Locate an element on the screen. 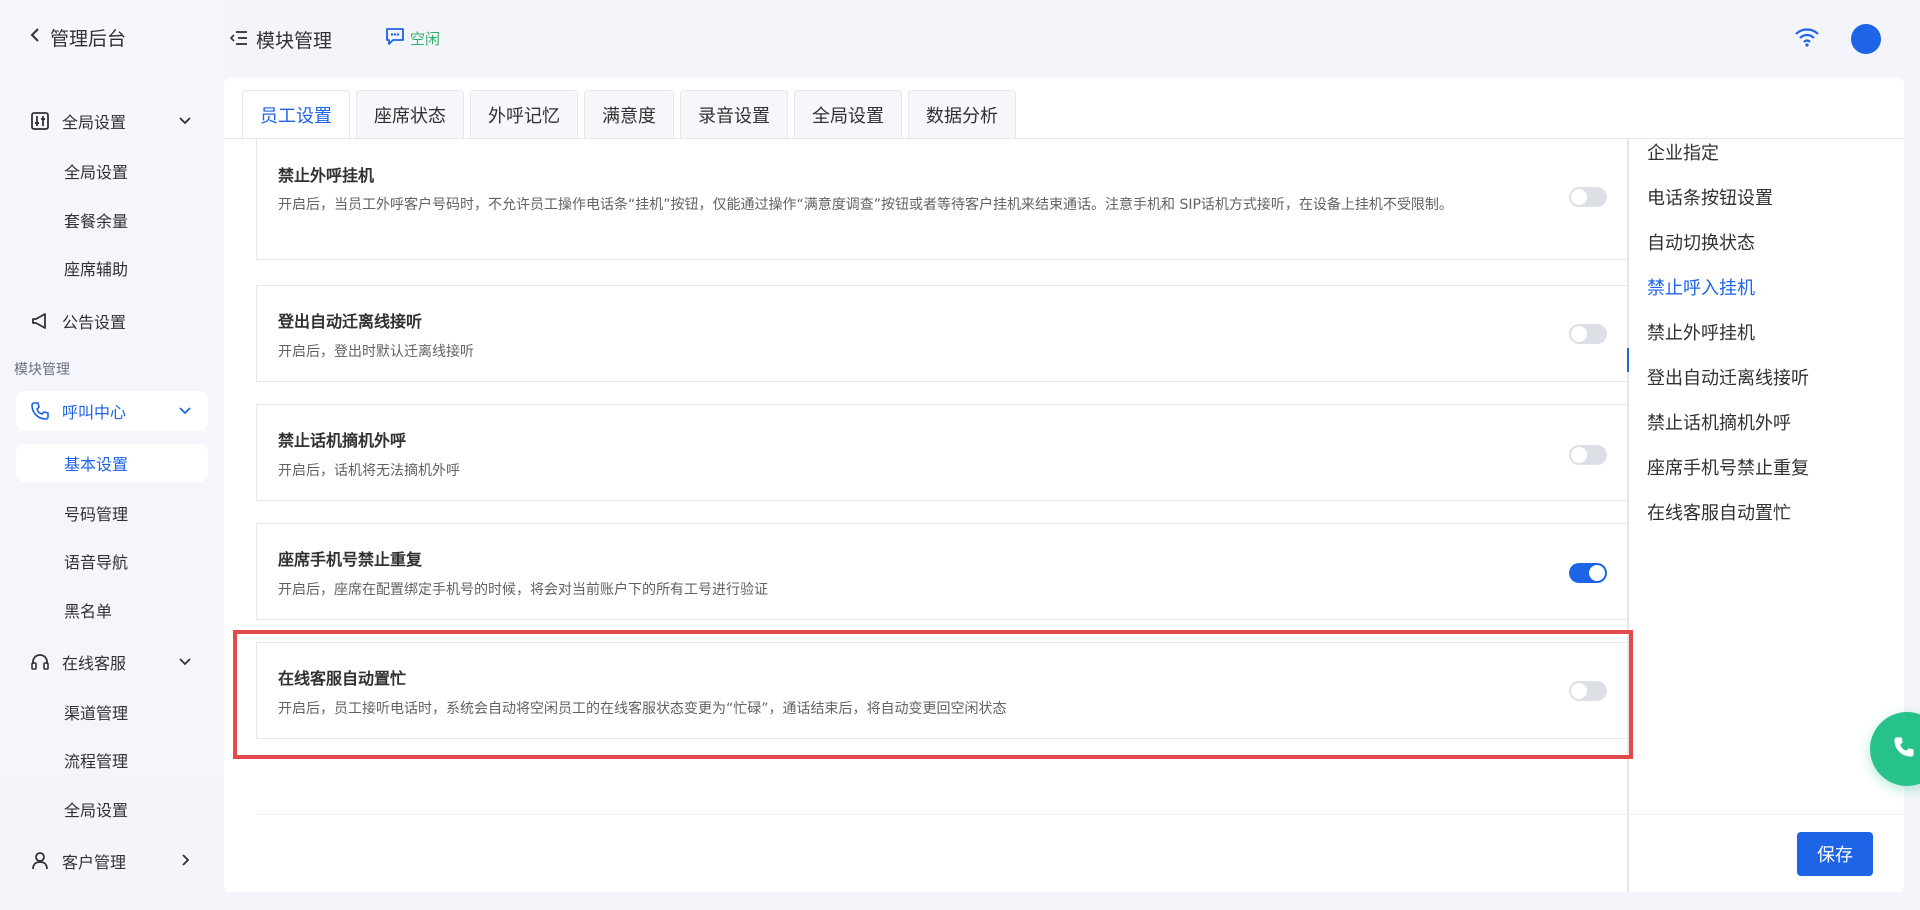 Image resolution: width=1920 pixels, height=910 pixels. anchor-forbid-inbound-hangup: 禁止呼入挂机 is located at coordinates (1701, 287).